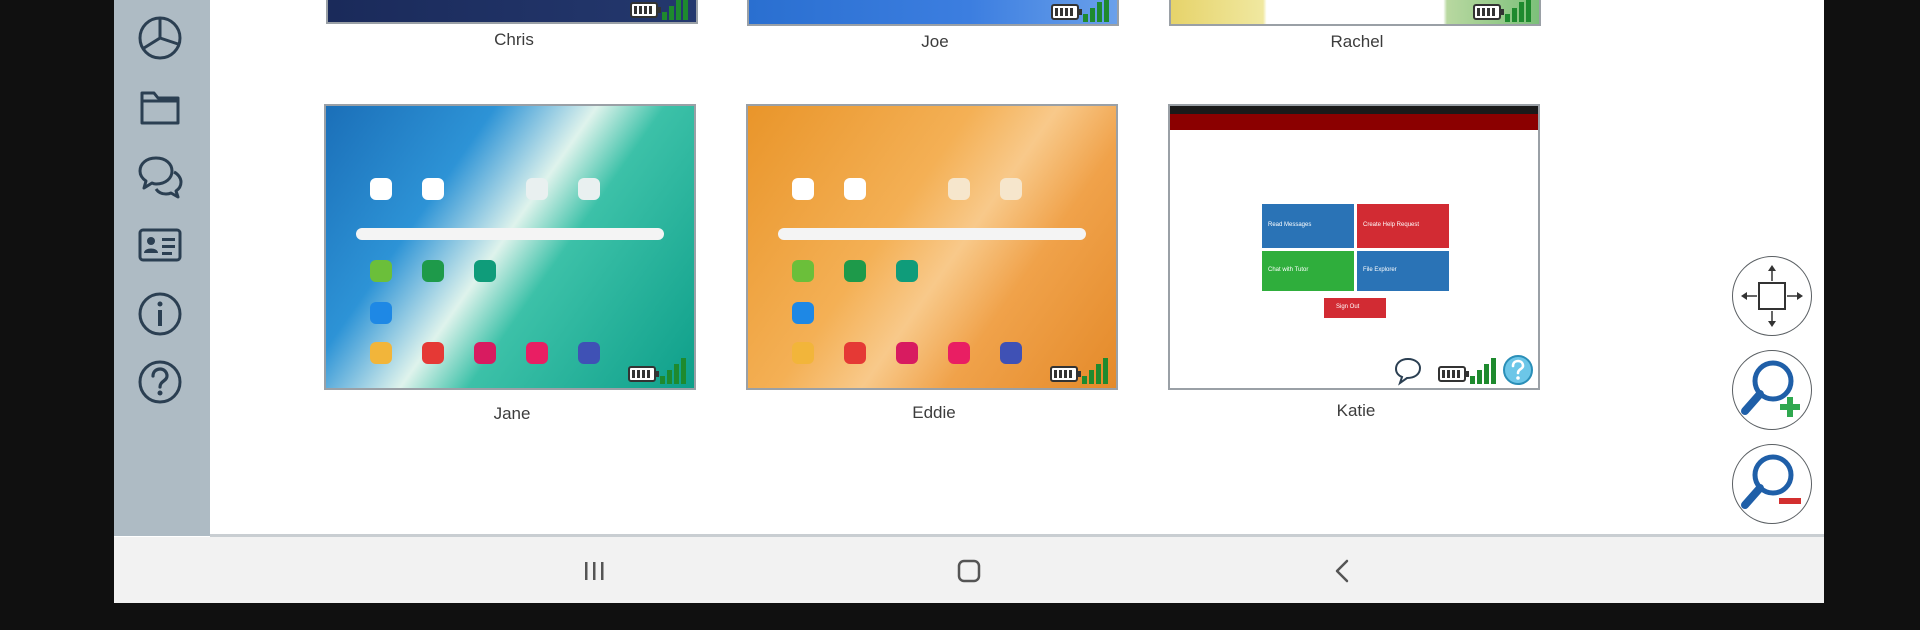 The width and height of the screenshot is (1920, 630). I want to click on tile-label: File Explorer, so click(1380, 270).